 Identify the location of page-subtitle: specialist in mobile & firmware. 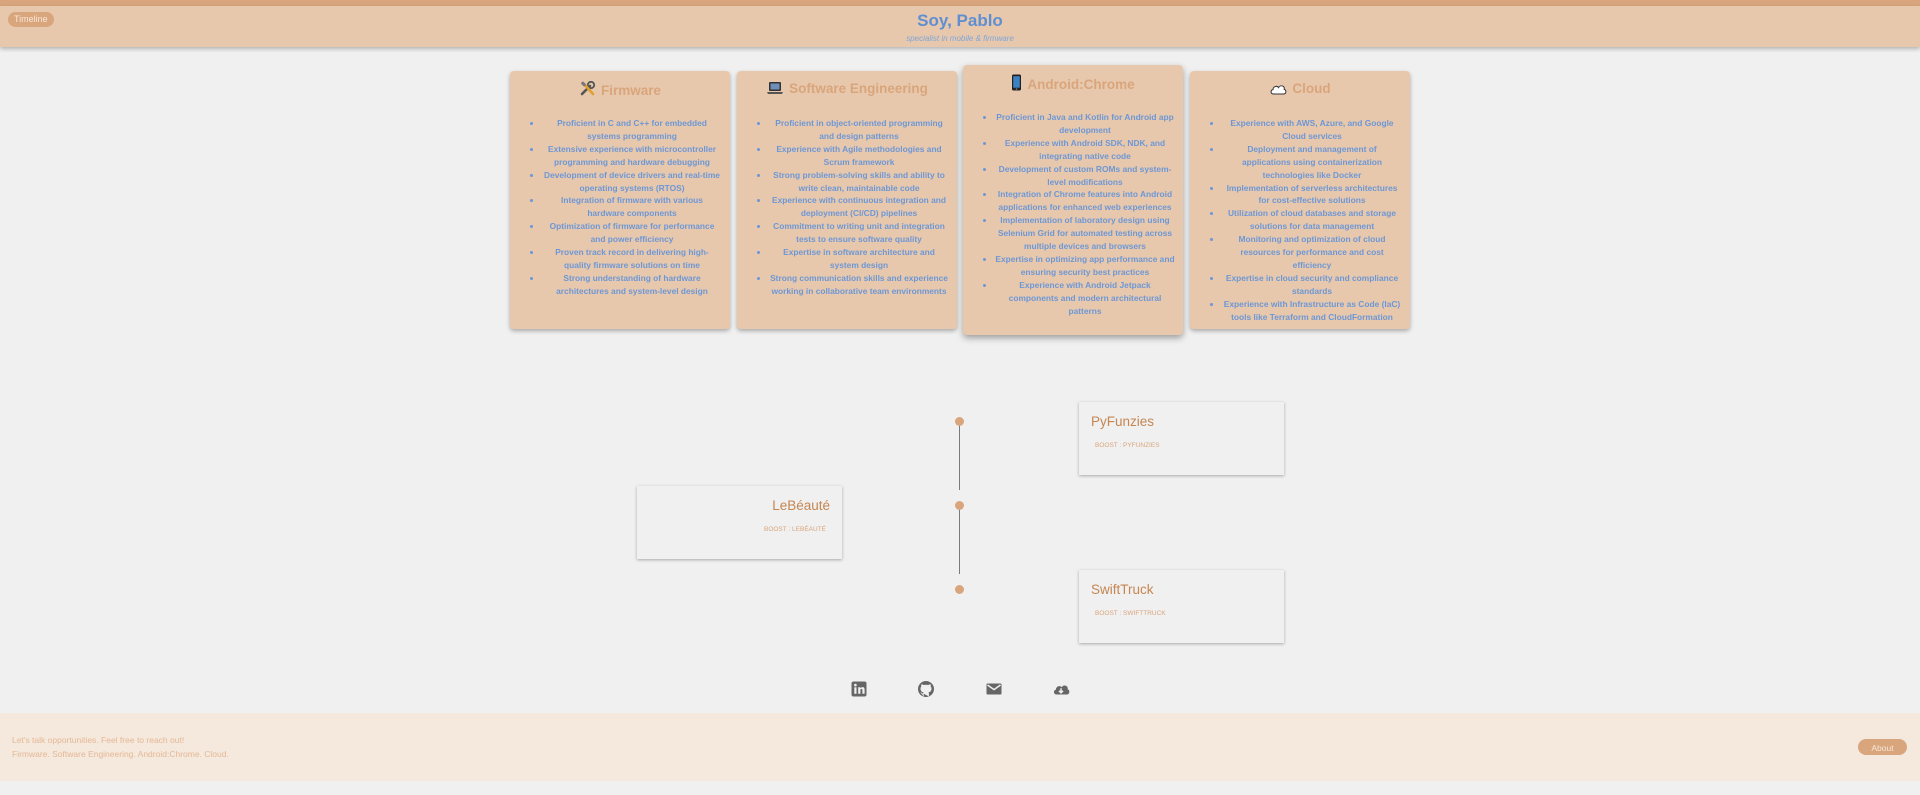
(960, 38).